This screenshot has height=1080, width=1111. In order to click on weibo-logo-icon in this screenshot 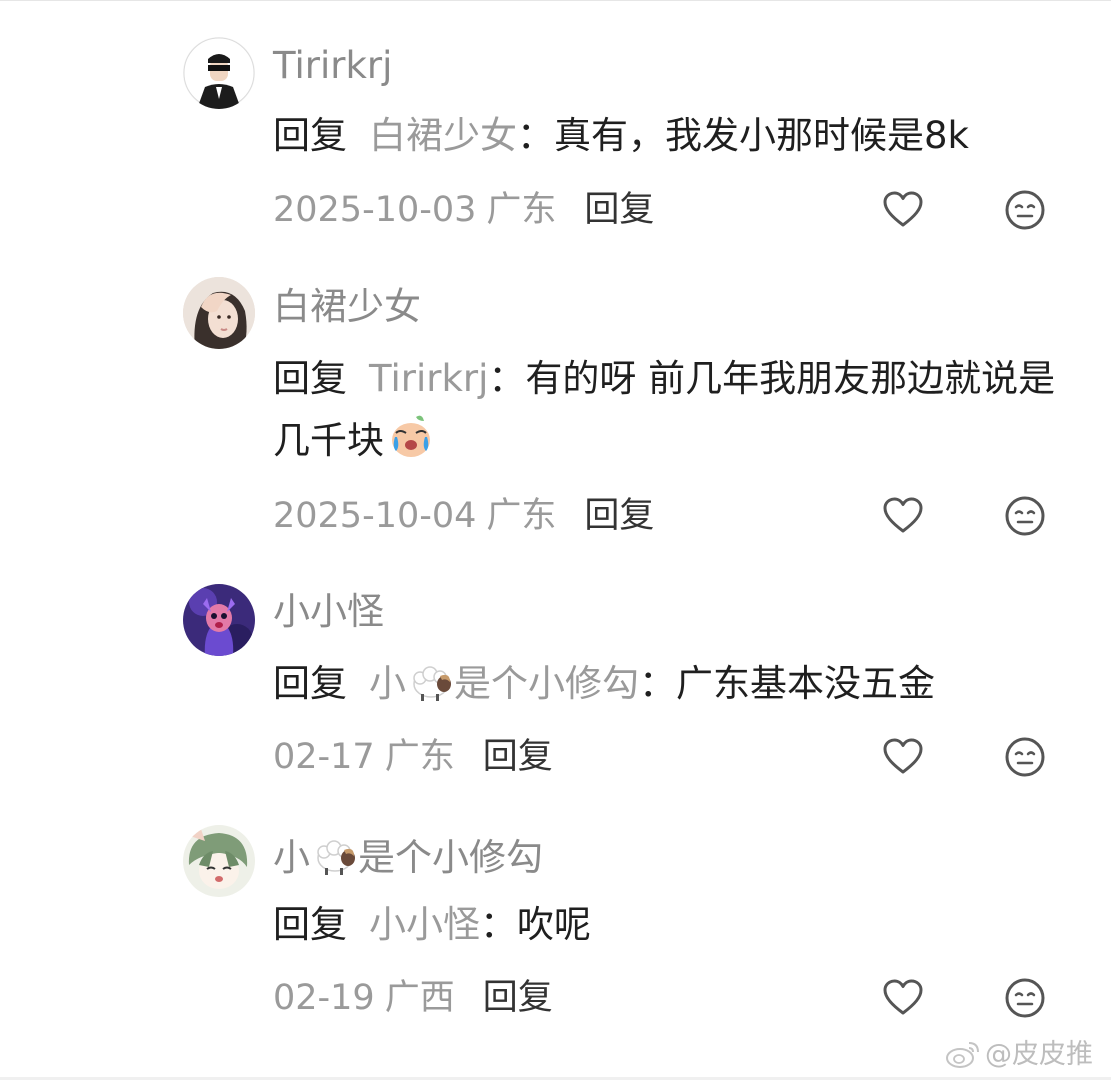, I will do `click(962, 1055)`.